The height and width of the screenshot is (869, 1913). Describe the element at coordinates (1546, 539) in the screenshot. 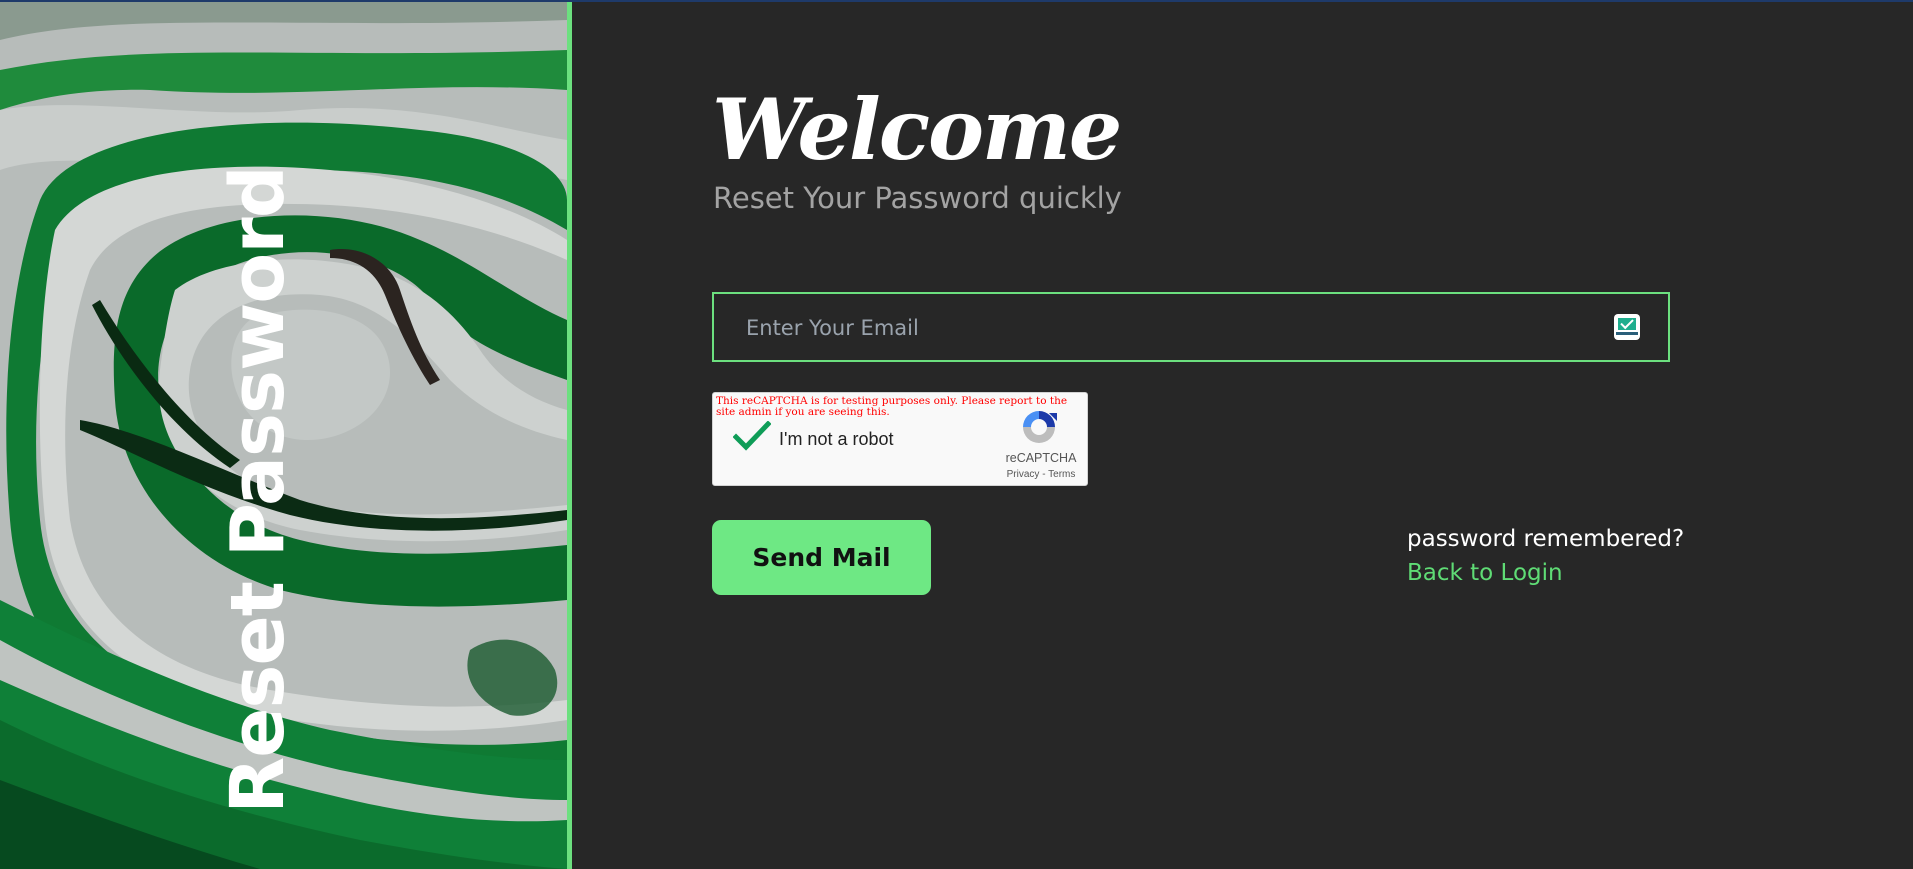

I see `password-remembered-text: password remembered?` at that location.